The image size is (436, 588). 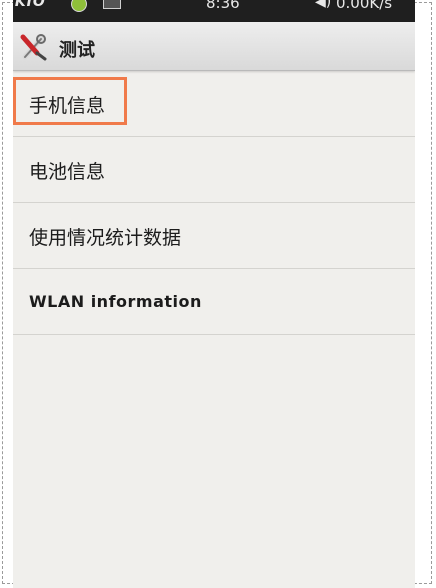 I want to click on notification-icon, so click(x=79, y=6).